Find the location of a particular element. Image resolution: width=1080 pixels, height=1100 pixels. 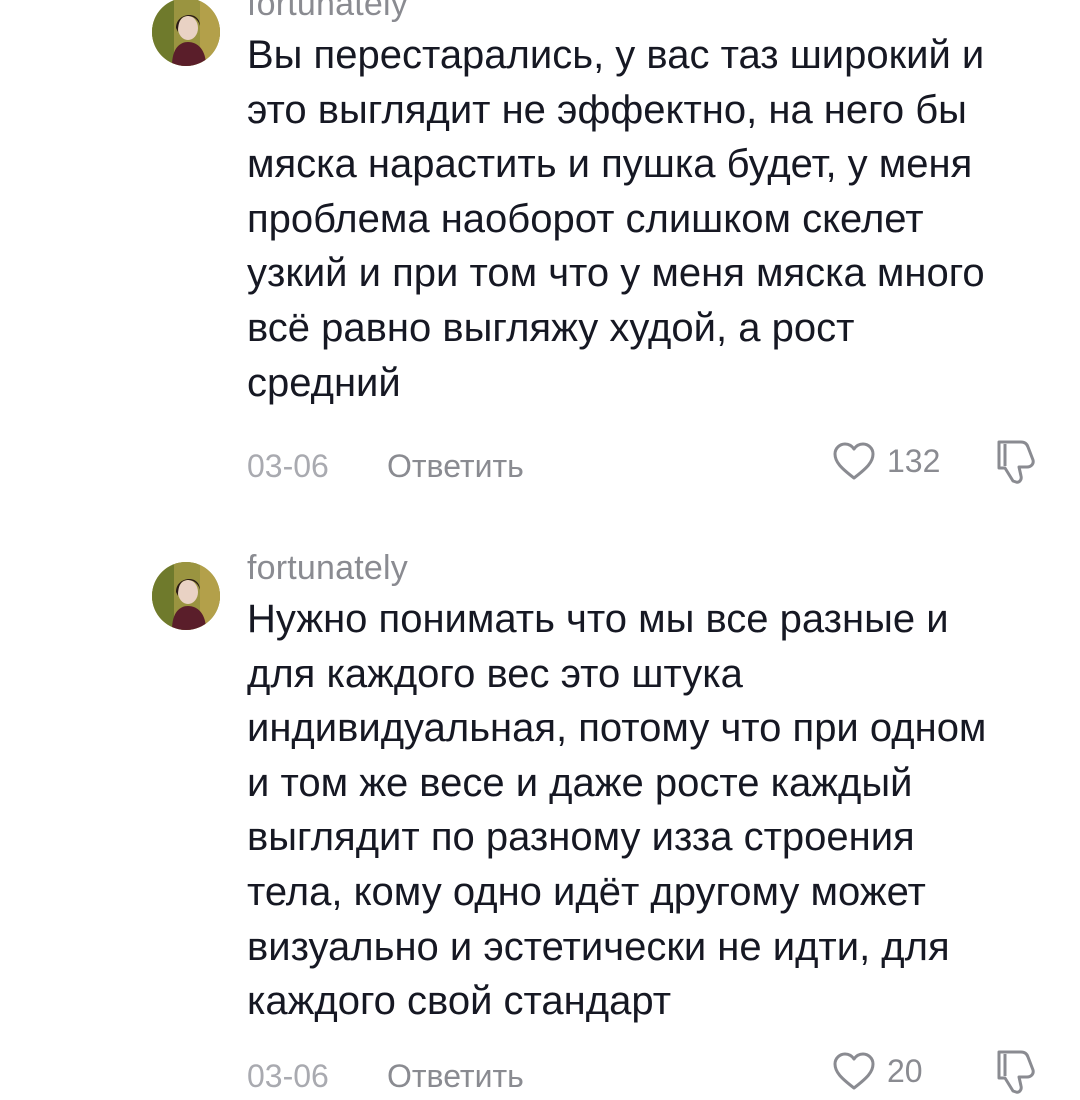

comment-actions: 03-06 Ответить 20 is located at coordinates (652, 1075).